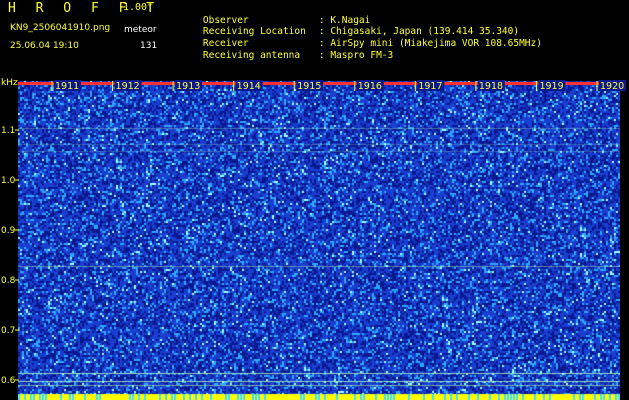 The width and height of the screenshot is (629, 400). Describe the element at coordinates (8, 181) in the screenshot. I see `y-tick-label: 1.0` at that location.